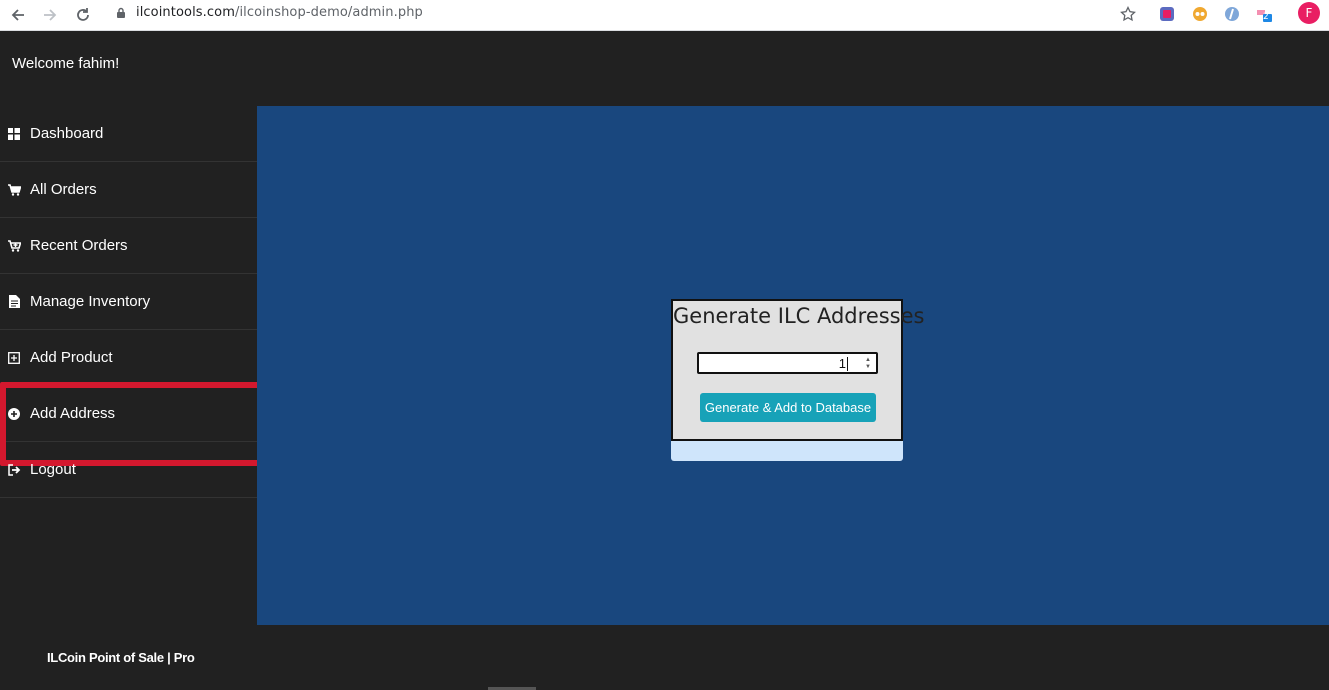 The width and height of the screenshot is (1329, 690). What do you see at coordinates (128, 470) in the screenshot?
I see `sidebar-item-logout: Logout` at bounding box center [128, 470].